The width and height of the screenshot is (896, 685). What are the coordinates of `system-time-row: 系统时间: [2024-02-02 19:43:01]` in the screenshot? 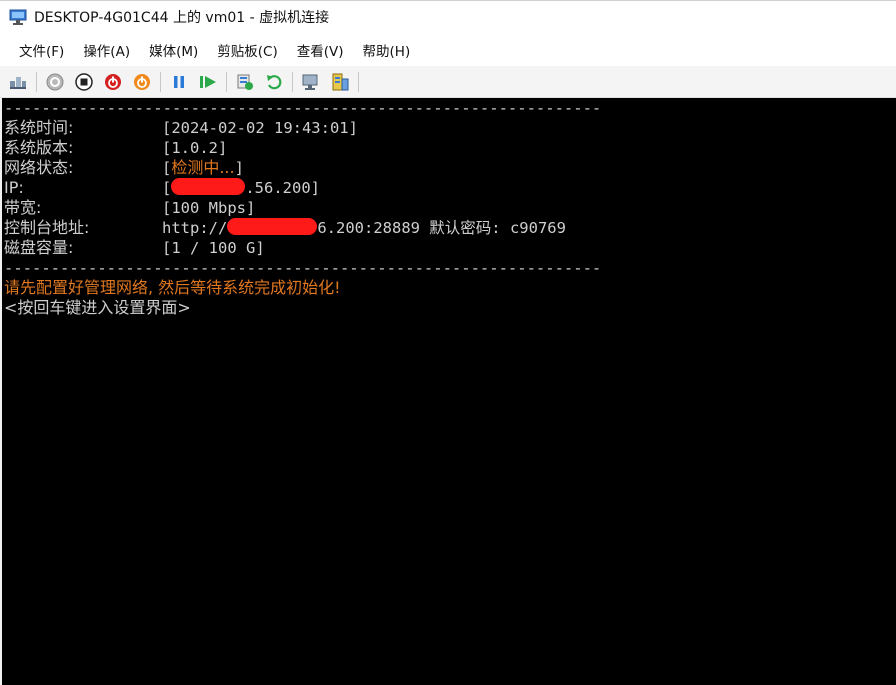 It's located at (354, 128).